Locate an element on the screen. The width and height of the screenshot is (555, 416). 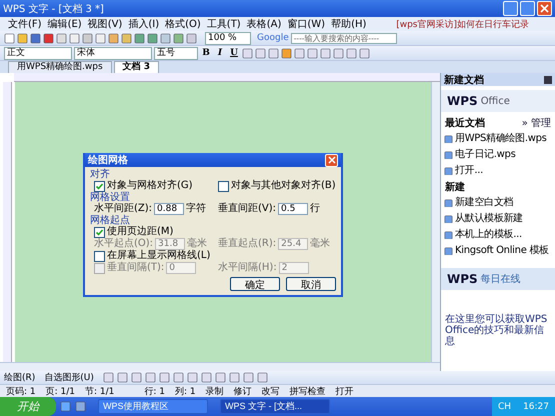
group-label: 对齐 is located at coordinates (100, 174).